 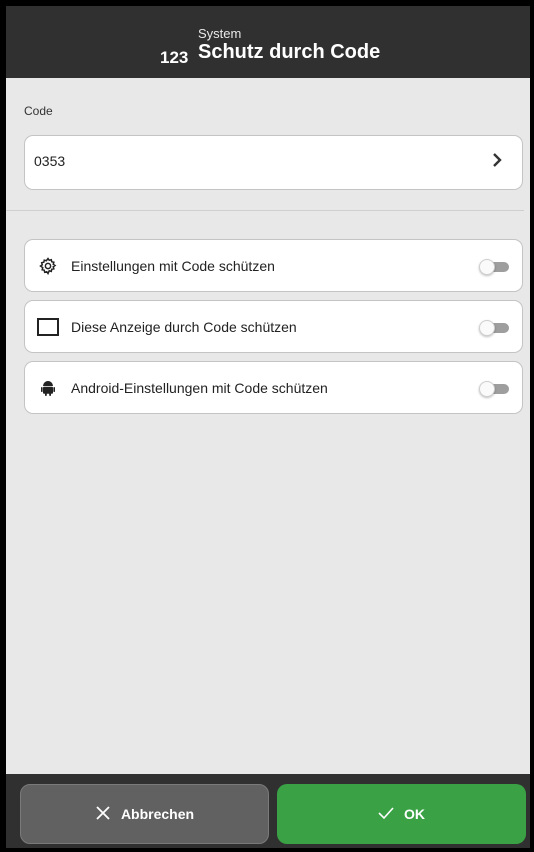 What do you see at coordinates (401, 814) in the screenshot?
I see `ok-button: OK` at bounding box center [401, 814].